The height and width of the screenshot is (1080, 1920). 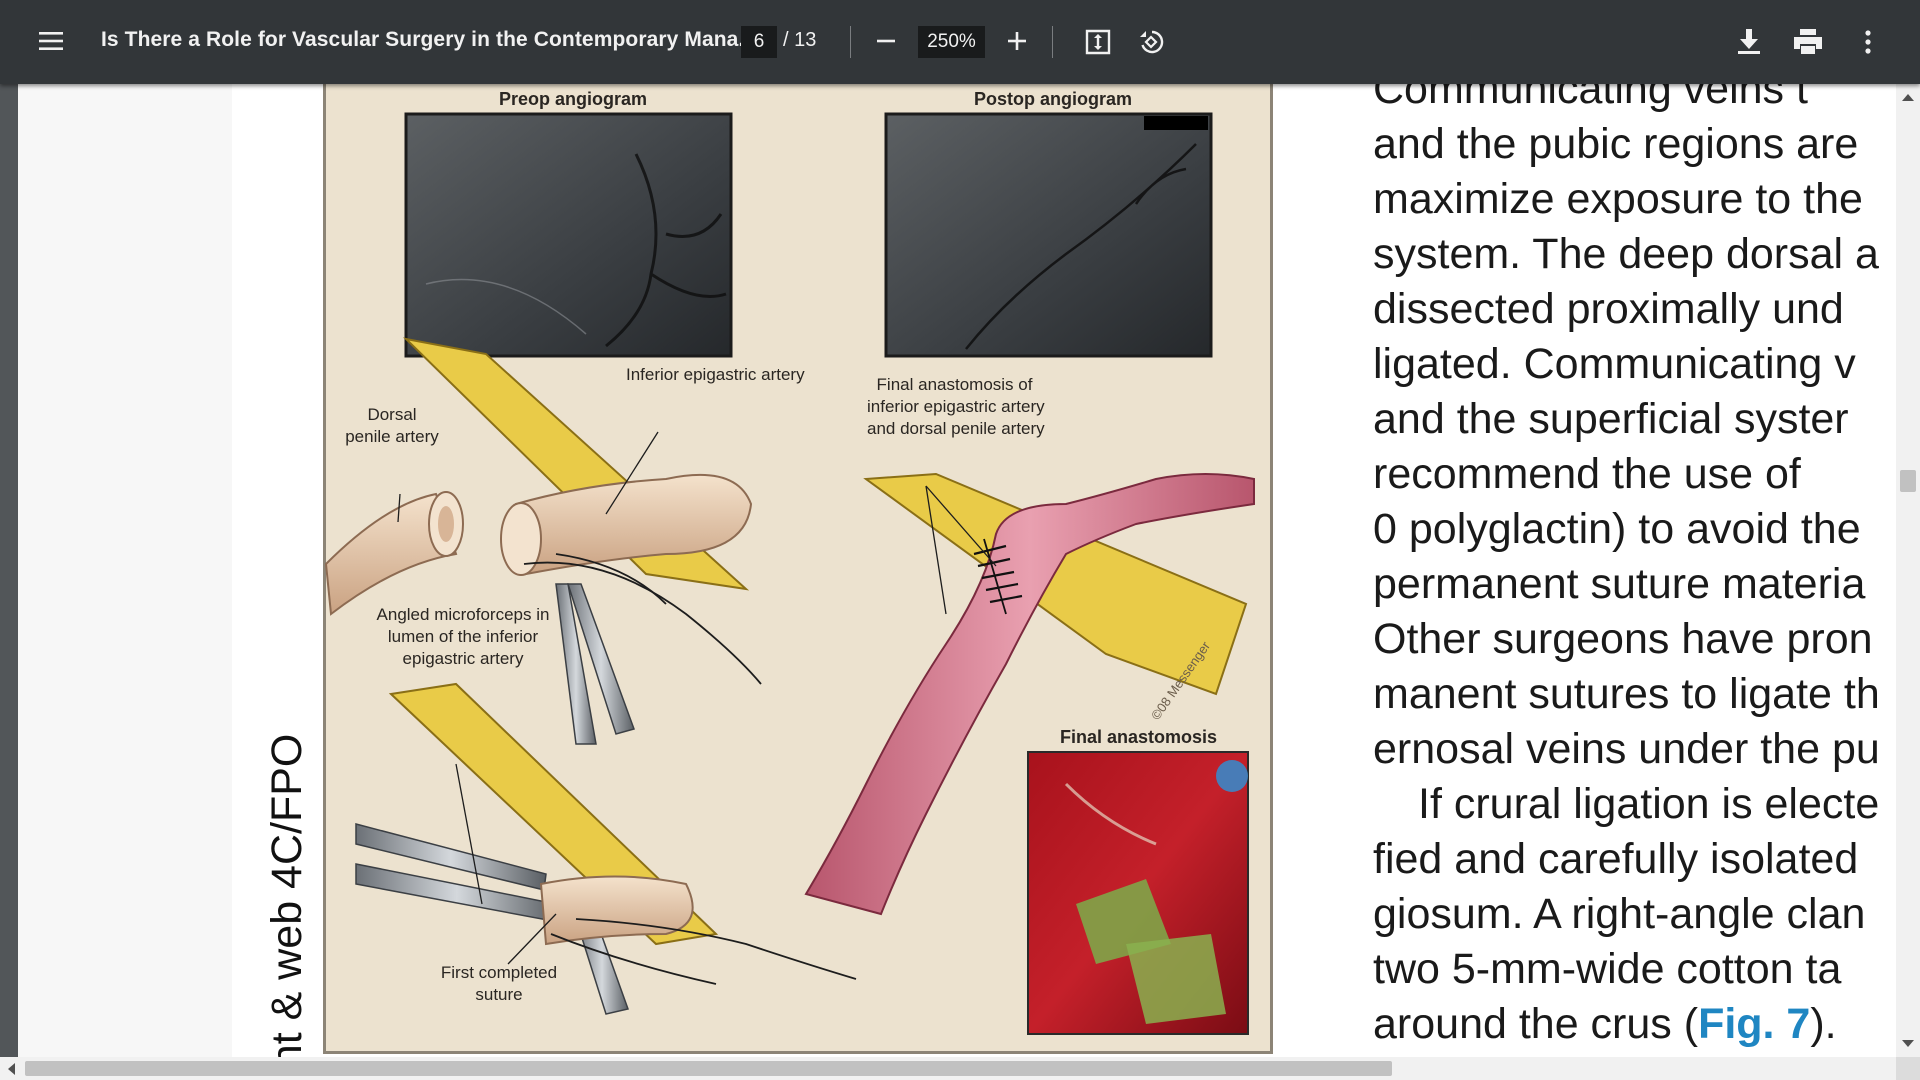 What do you see at coordinates (1623, 639) in the screenshot?
I see `text-line: Other surgeons have pron` at bounding box center [1623, 639].